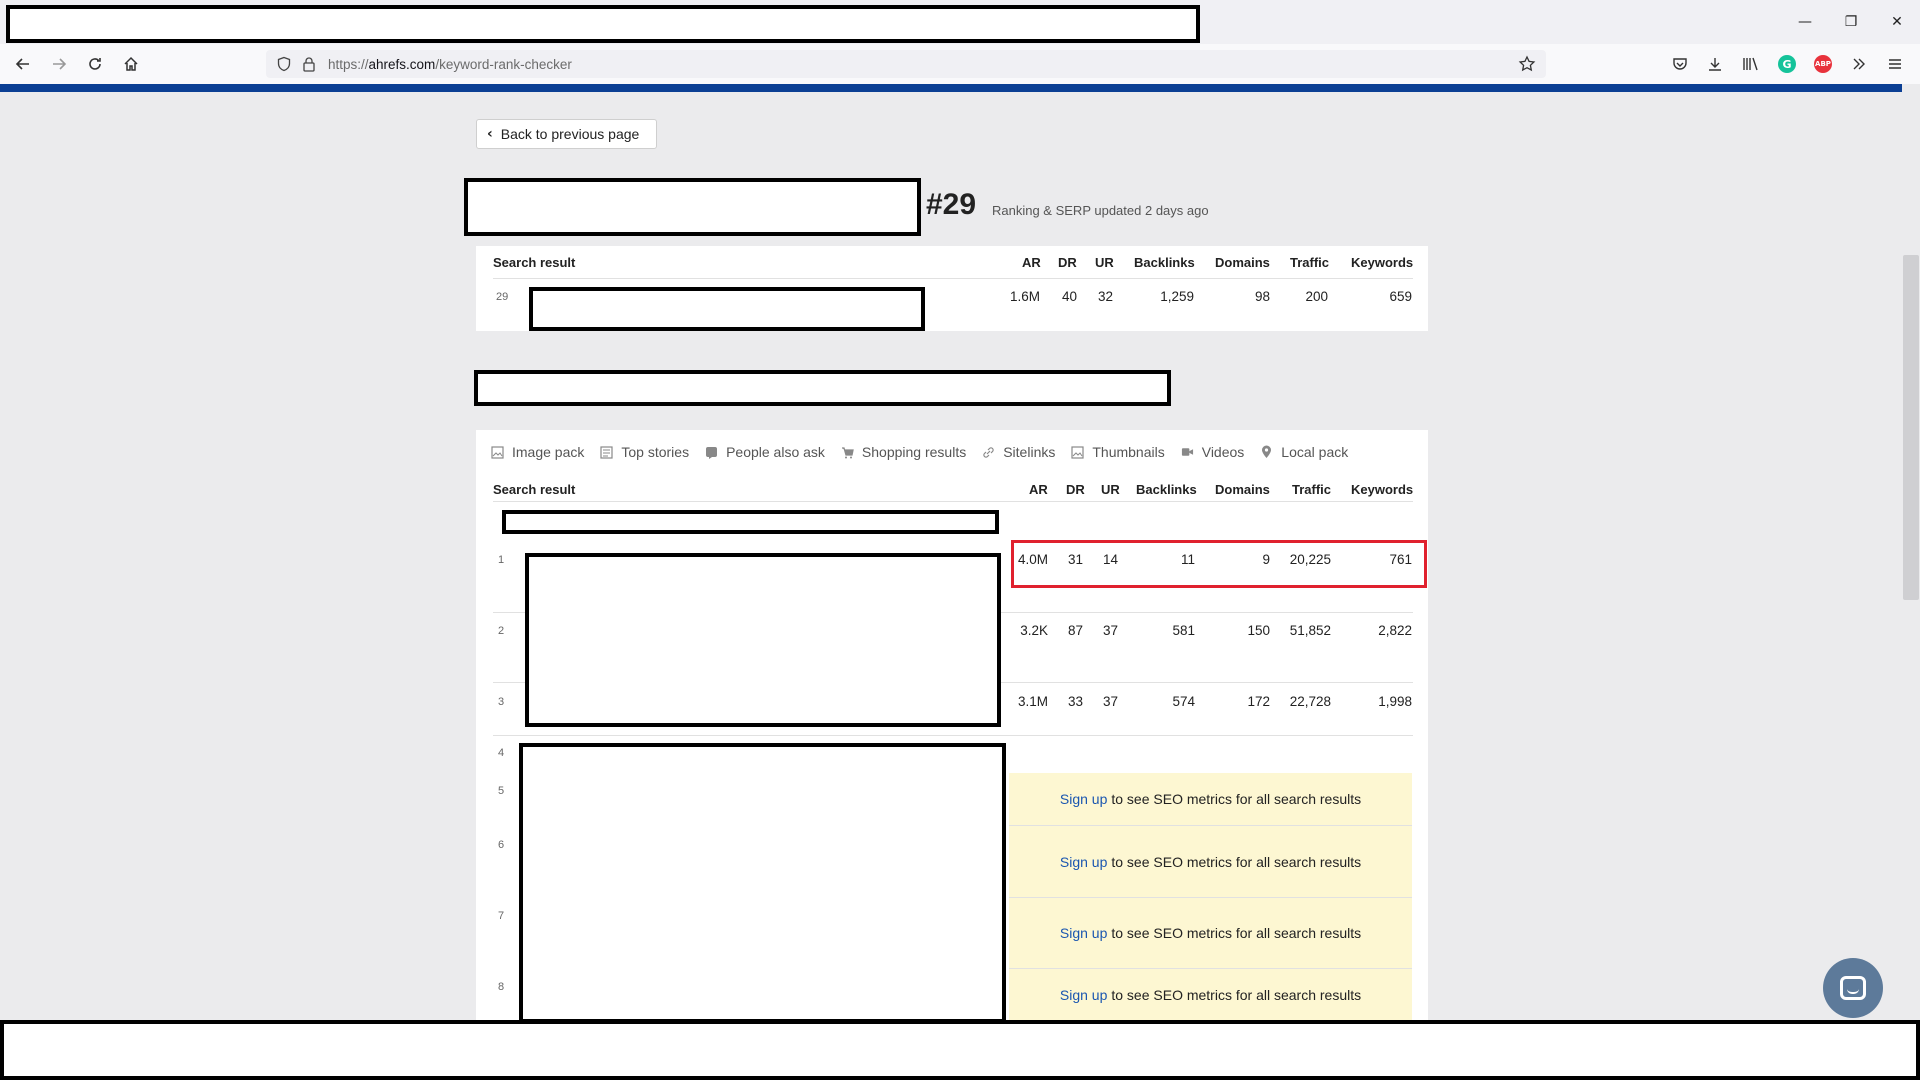 This screenshot has height=1080, width=1920. I want to click on url-text: https://ahrefs.com/keyword-rank-checker, so click(450, 64).